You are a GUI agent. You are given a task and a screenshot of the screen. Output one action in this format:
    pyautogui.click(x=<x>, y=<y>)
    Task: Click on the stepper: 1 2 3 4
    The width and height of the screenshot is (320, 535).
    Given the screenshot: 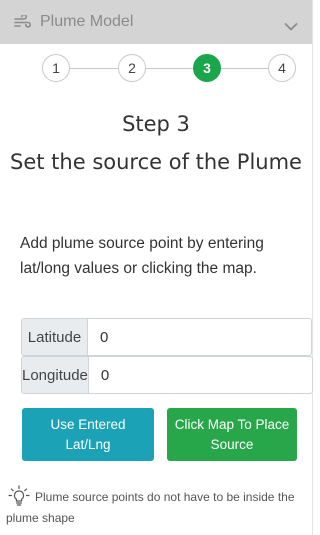 What is the action you would take?
    pyautogui.click(x=156, y=69)
    